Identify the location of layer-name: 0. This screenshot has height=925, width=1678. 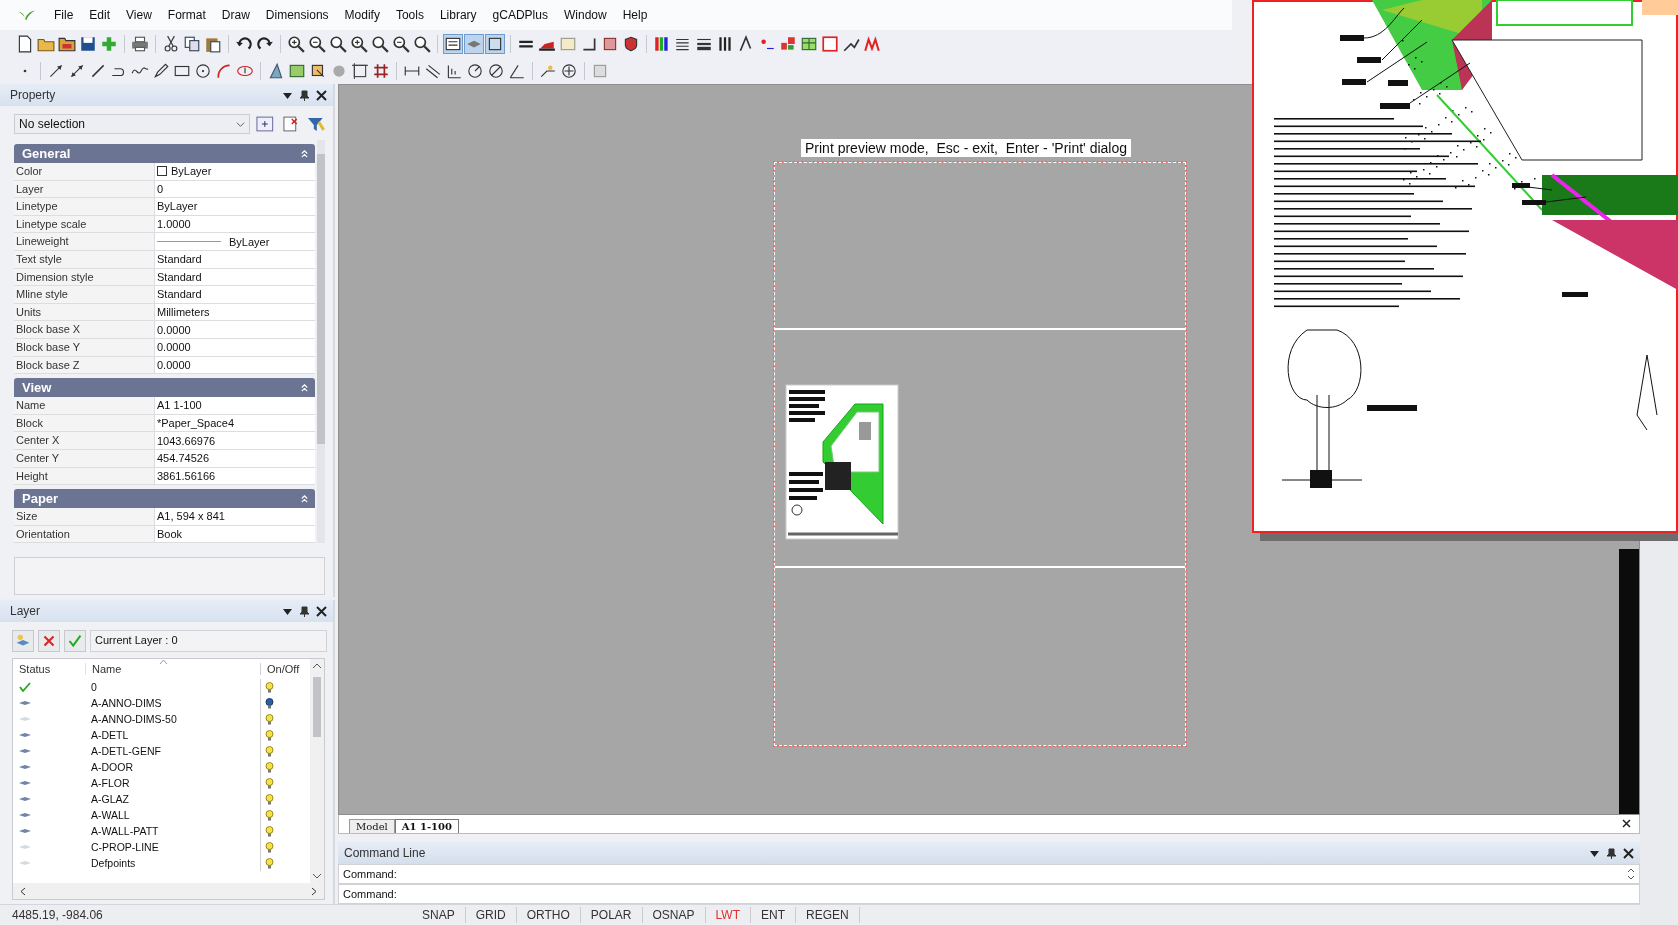
(172, 687).